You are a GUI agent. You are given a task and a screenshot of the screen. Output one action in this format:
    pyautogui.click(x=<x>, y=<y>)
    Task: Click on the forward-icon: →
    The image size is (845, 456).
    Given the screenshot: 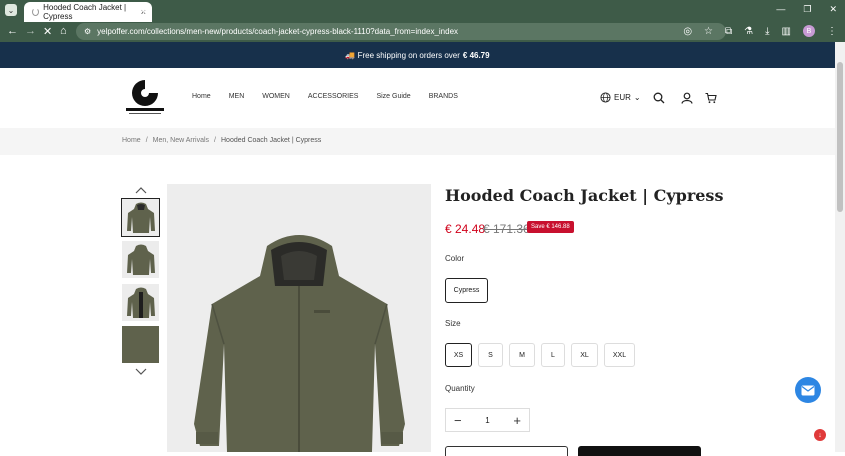 What is the action you would take?
    pyautogui.click(x=30, y=31)
    